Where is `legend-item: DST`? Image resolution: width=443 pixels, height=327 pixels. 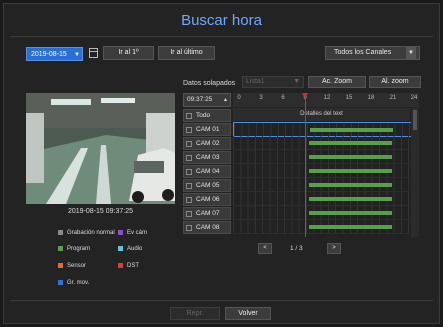
legend-item: DST is located at coordinates (128, 266).